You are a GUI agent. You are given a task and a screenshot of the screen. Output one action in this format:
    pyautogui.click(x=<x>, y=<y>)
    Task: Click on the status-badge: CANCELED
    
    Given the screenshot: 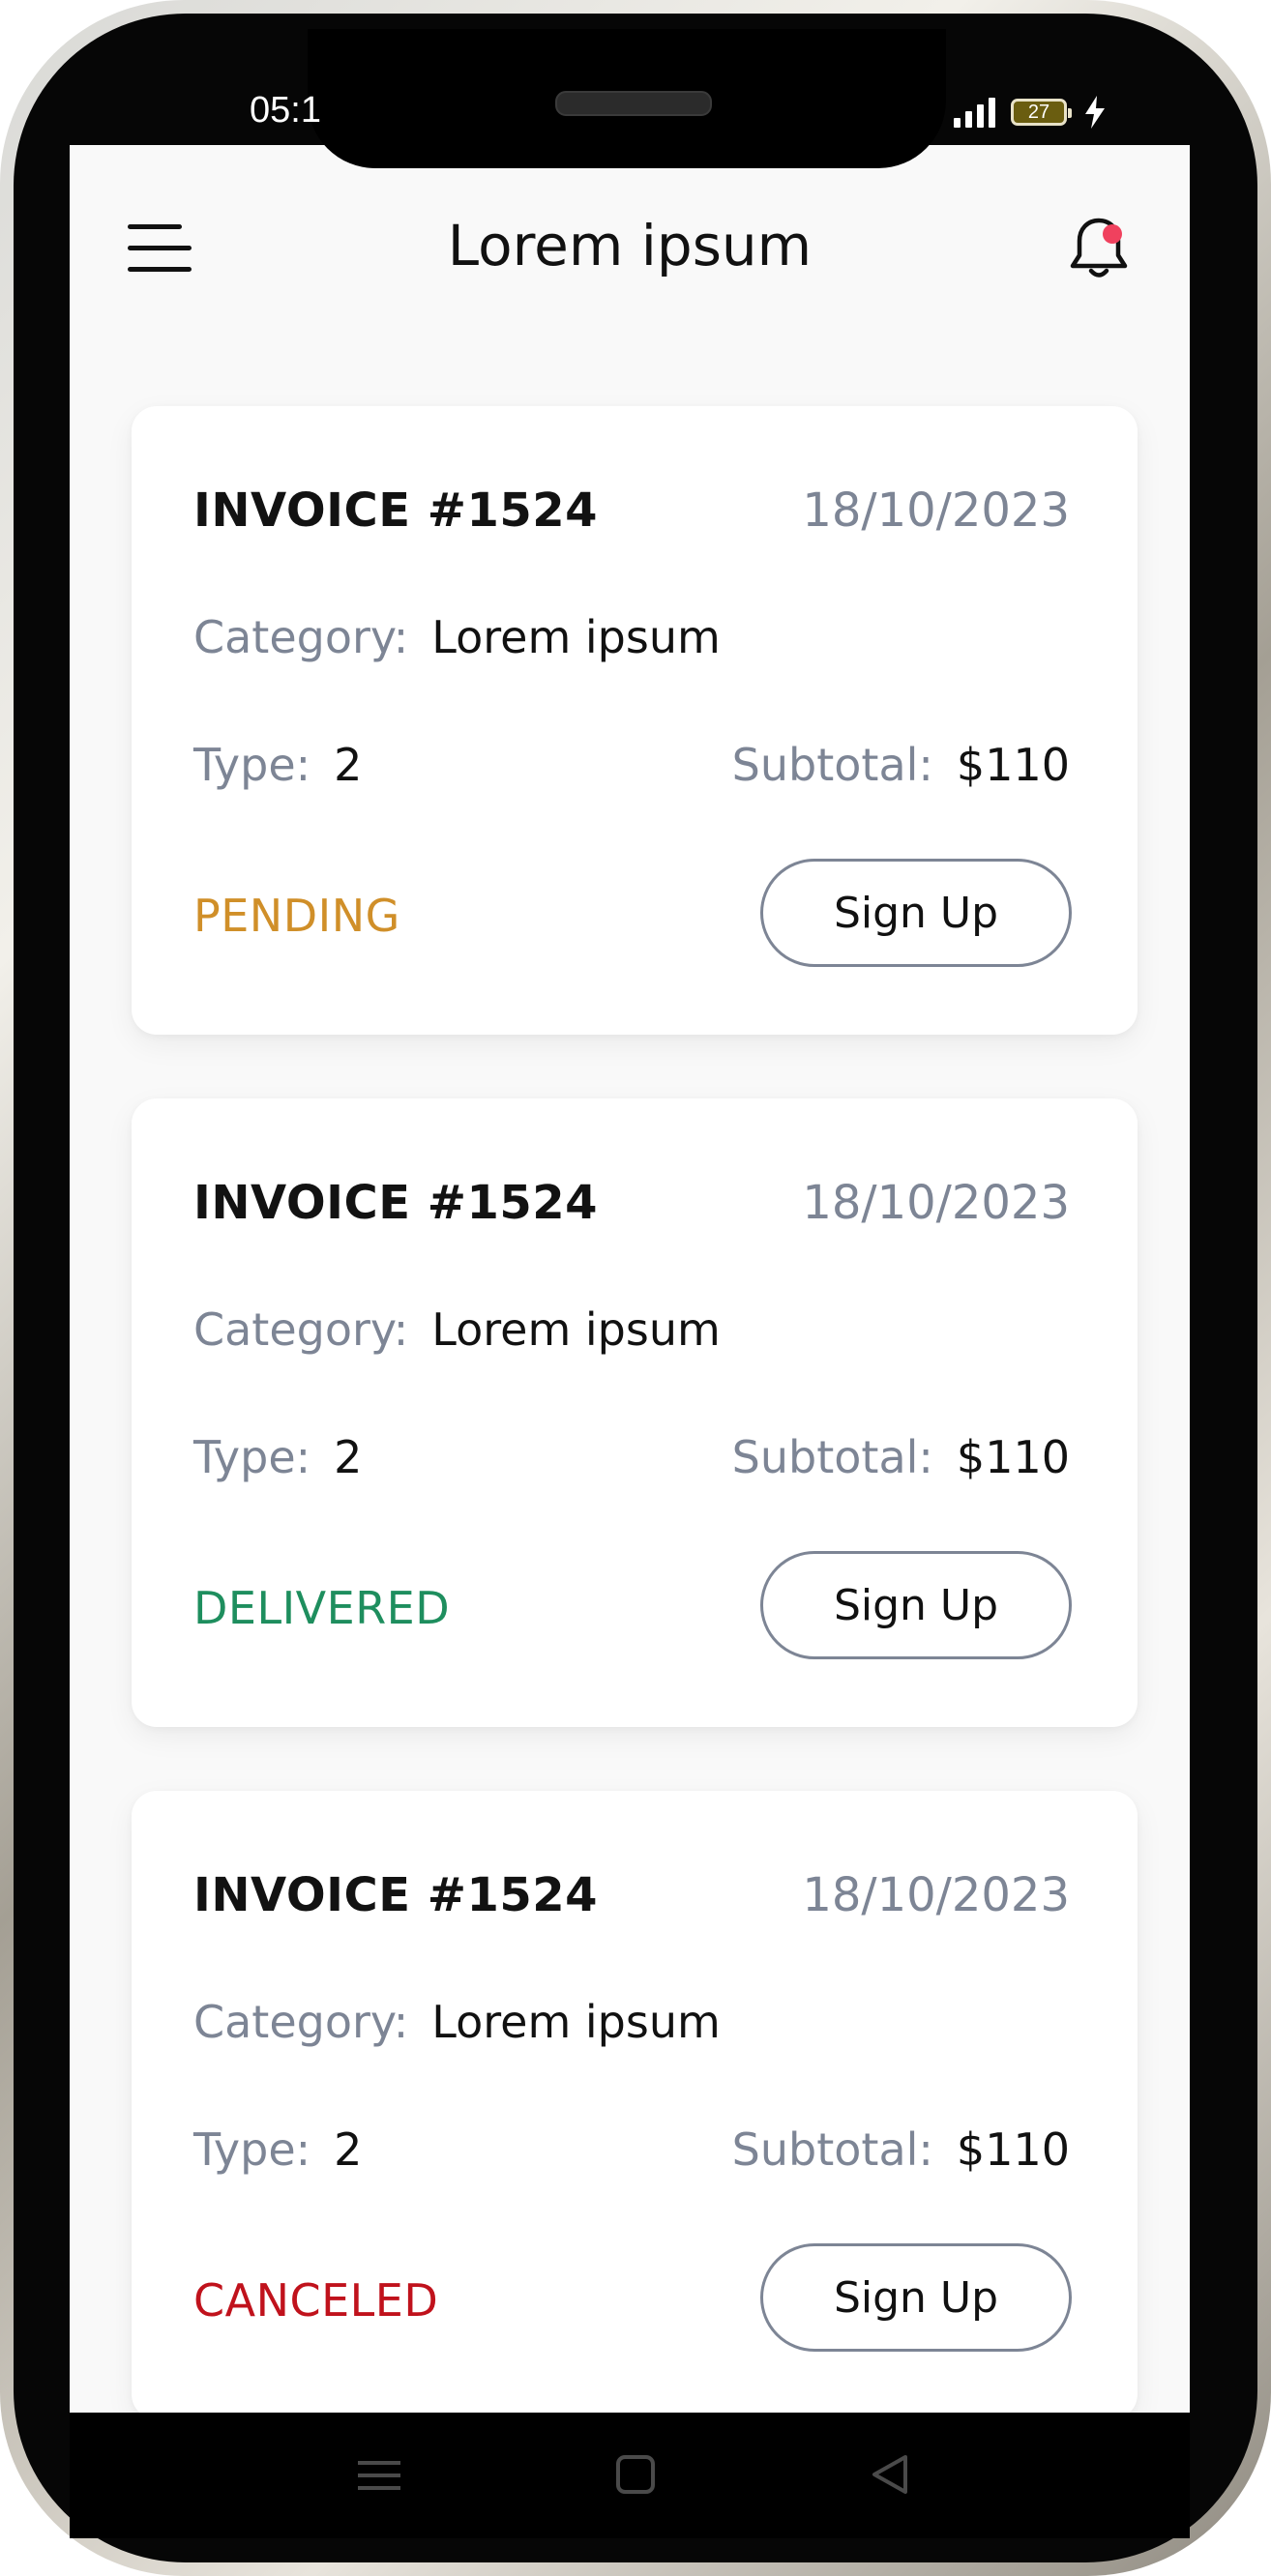 What is the action you would take?
    pyautogui.click(x=316, y=2300)
    